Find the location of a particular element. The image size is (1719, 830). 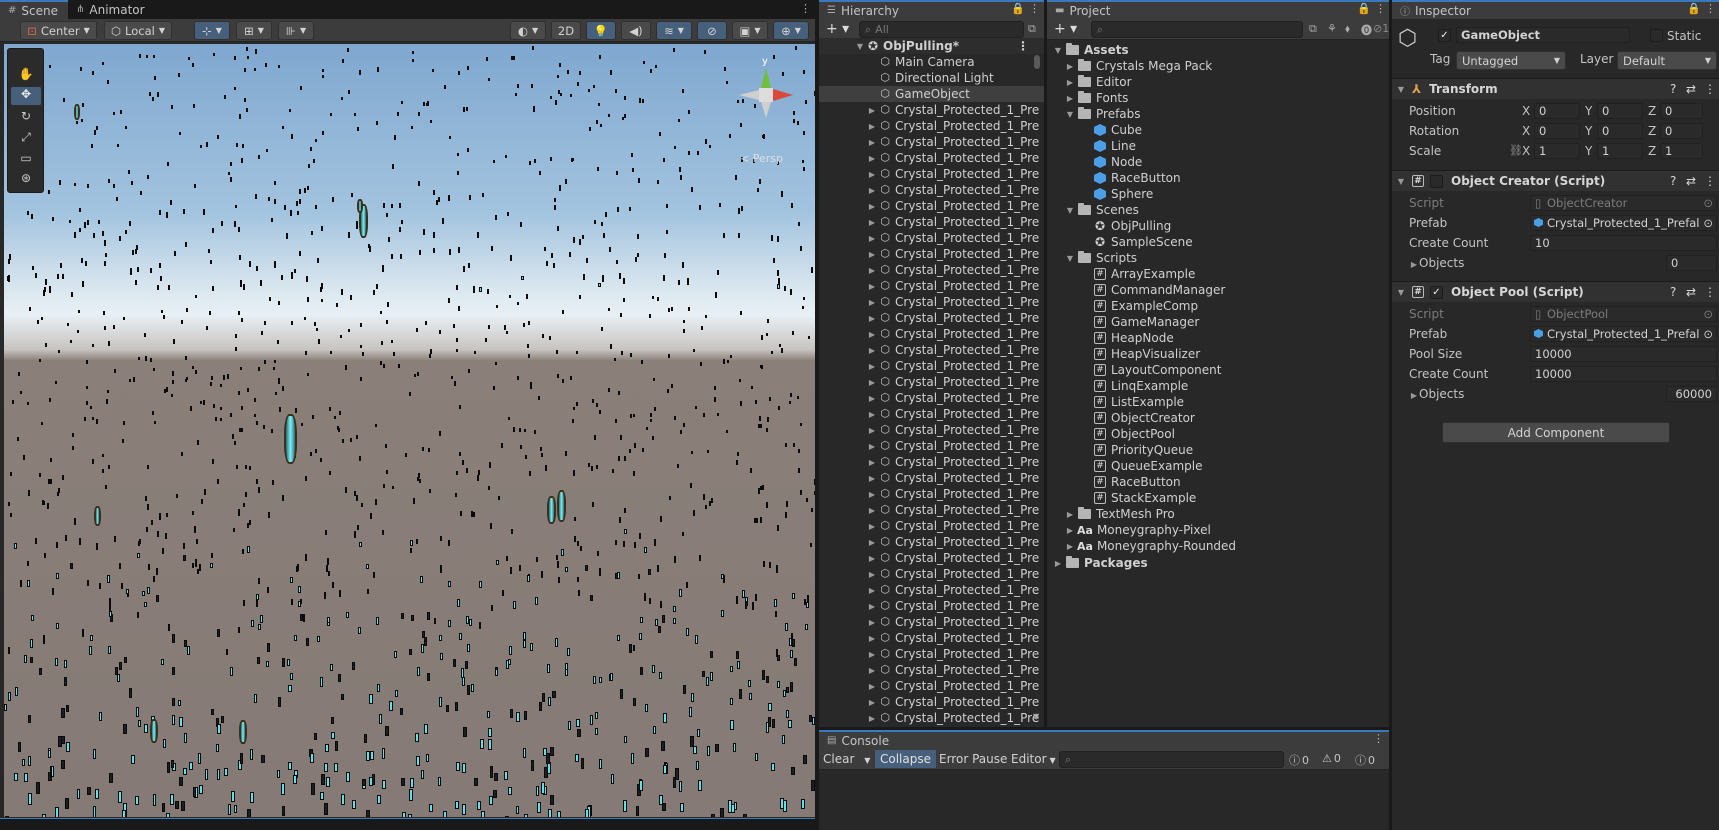

error-pause-button: Error Pause is located at coordinates (973, 759).